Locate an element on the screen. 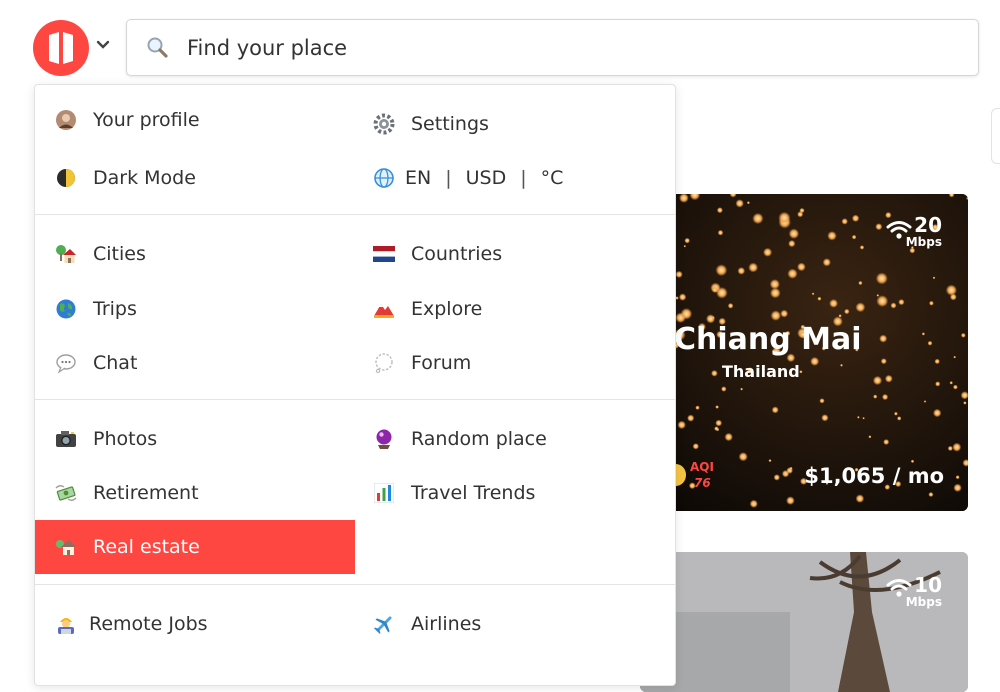 The image size is (1000, 692). temperature-unit: °C is located at coordinates (552, 178).